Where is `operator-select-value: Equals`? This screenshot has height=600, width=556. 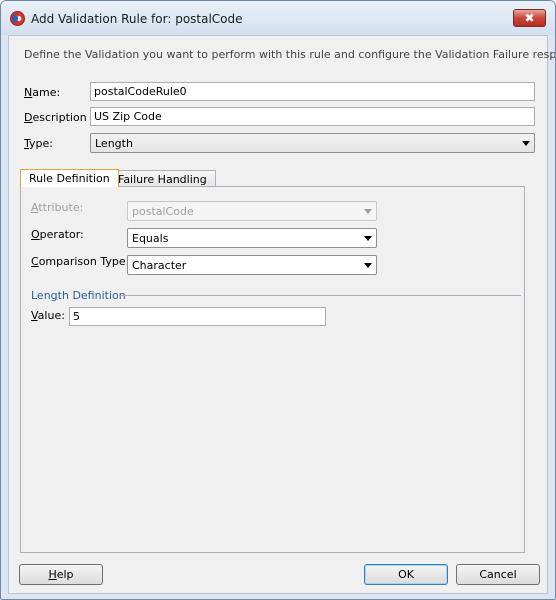
operator-select-value: Equals is located at coordinates (150, 238).